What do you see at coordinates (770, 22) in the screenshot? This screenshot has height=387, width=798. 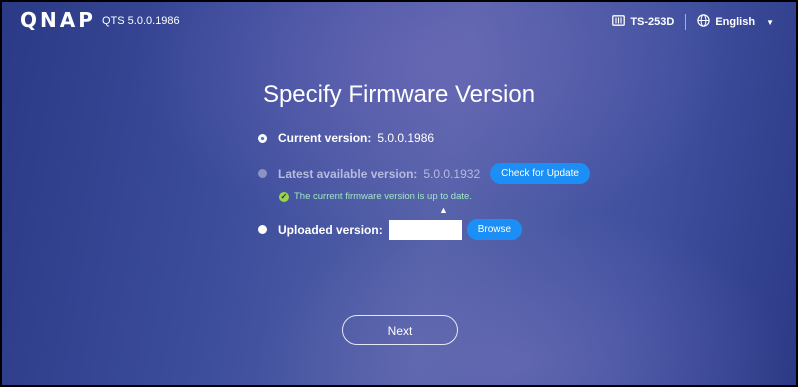 I see `chevron-down-icon: ▼` at bounding box center [770, 22].